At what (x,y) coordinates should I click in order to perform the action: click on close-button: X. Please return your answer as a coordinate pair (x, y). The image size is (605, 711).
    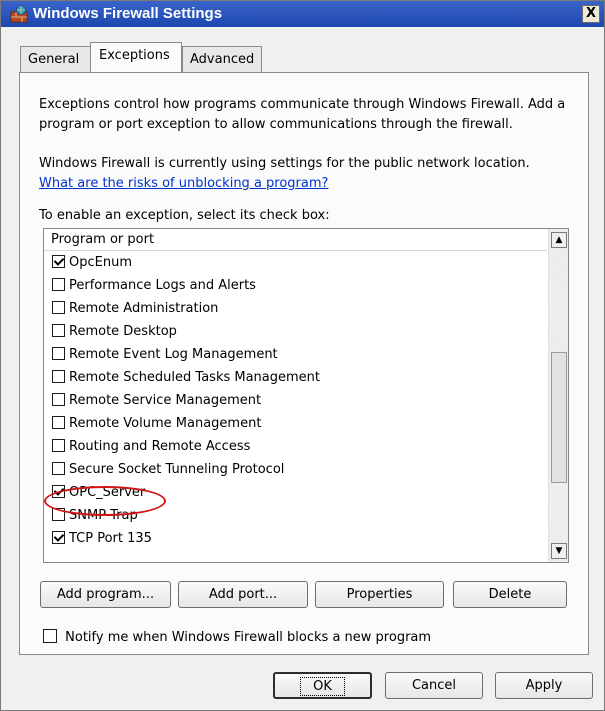
    Looking at the image, I should click on (591, 14).